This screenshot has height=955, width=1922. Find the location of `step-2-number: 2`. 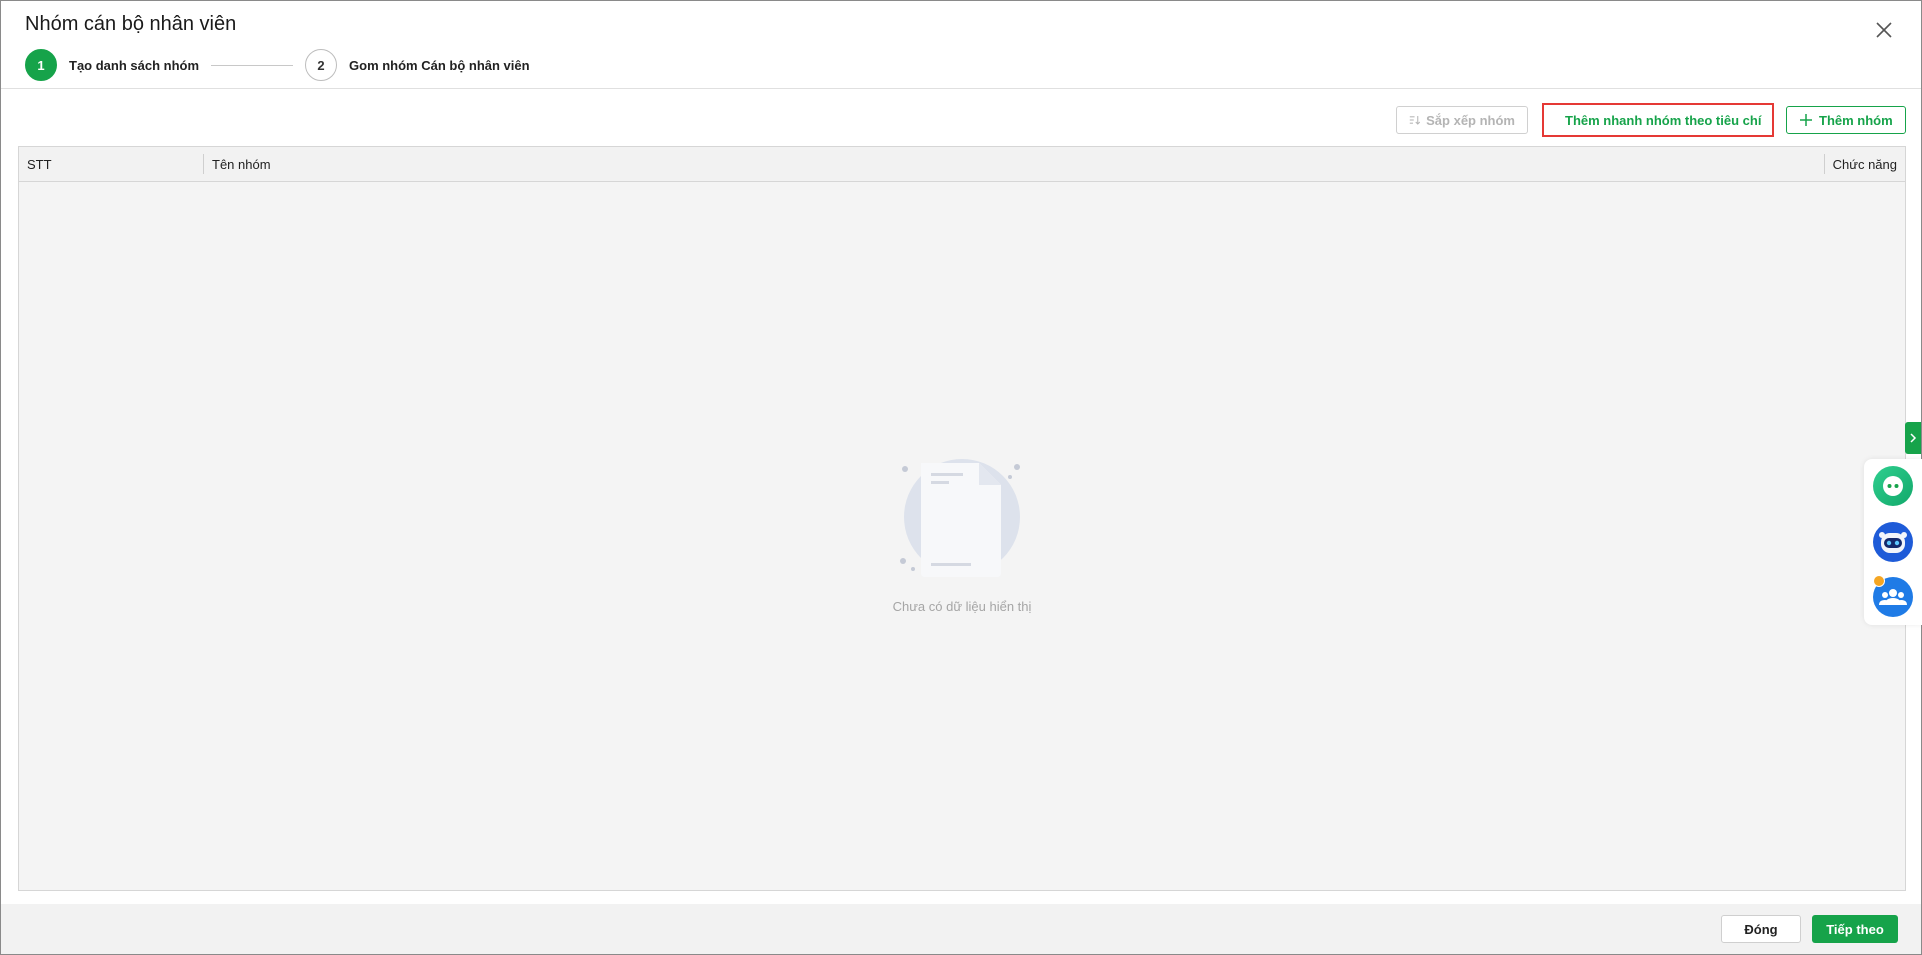

step-2-number: 2 is located at coordinates (321, 65).